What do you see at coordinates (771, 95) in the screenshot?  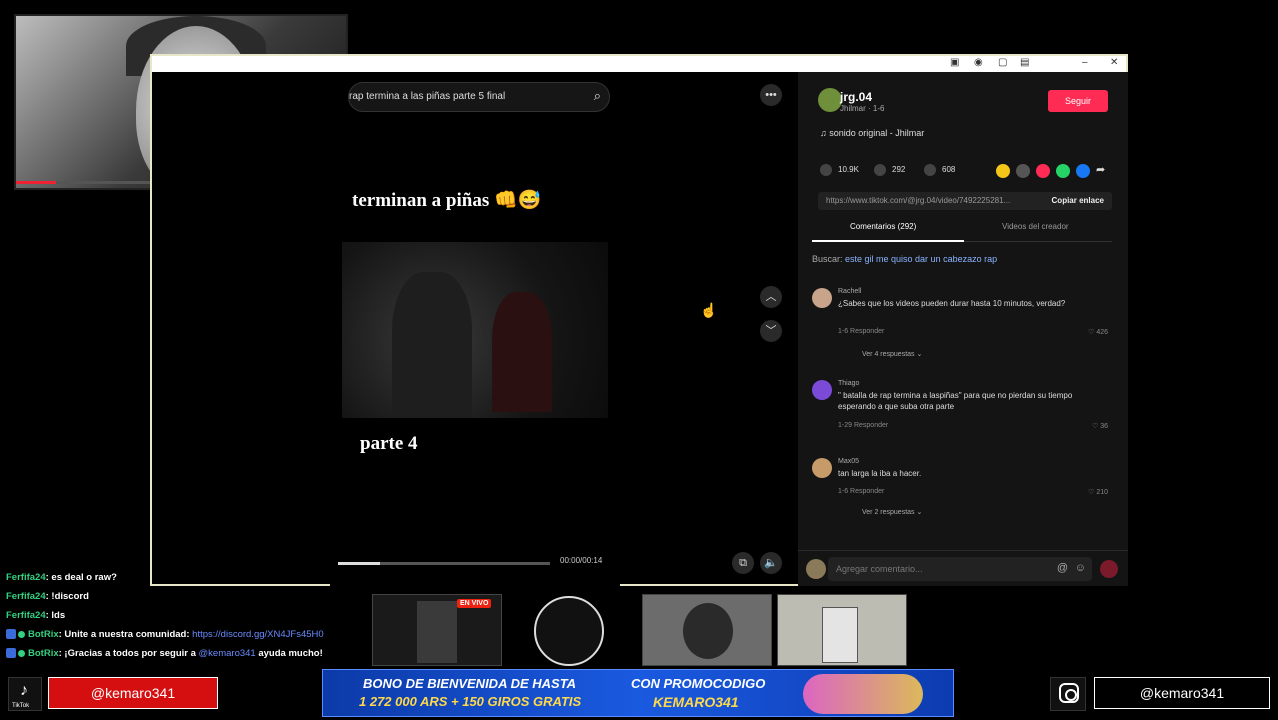 I see `more-options-icon: •••` at bounding box center [771, 95].